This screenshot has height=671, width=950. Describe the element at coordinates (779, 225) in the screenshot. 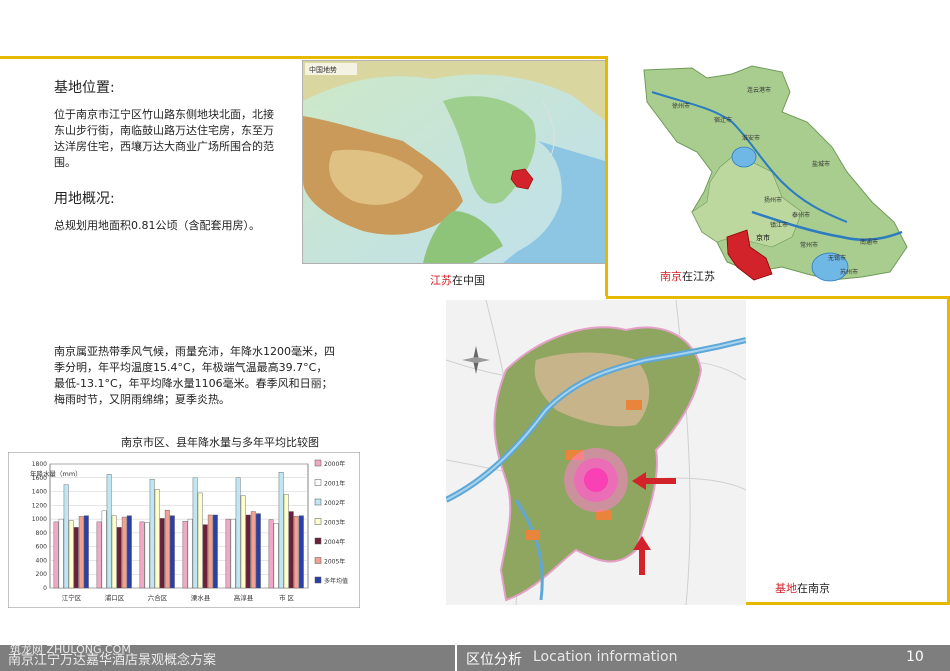

I see `city-label: 镇江市` at that location.